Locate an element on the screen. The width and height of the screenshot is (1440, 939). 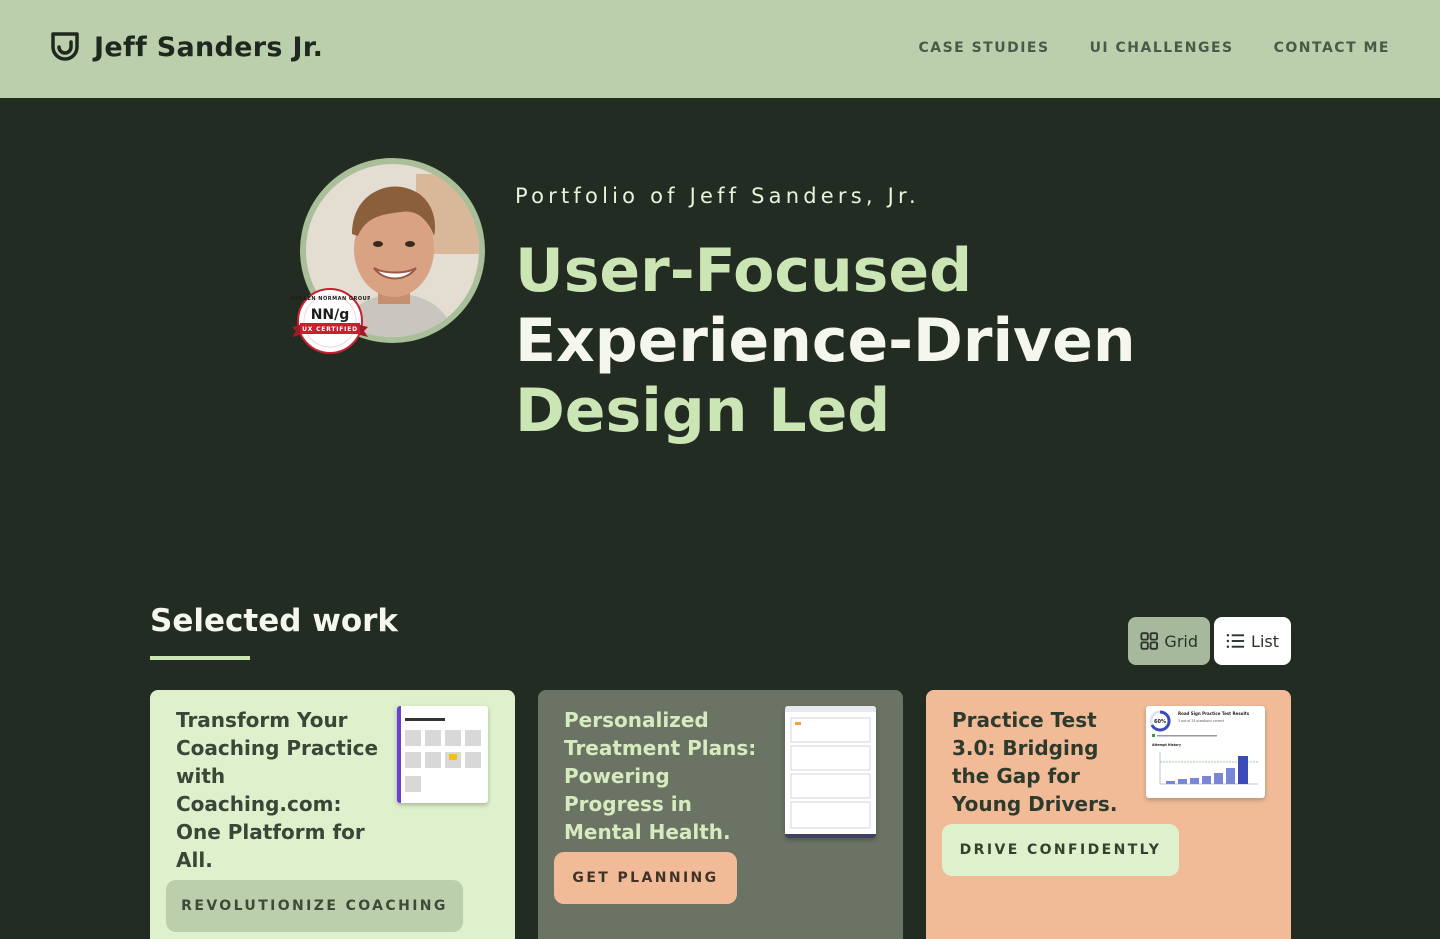
nng-ux-certified-badge: NIELSEN NORMAN GROUP NN/g UX CERTIFIED is located at coordinates (330, 321).